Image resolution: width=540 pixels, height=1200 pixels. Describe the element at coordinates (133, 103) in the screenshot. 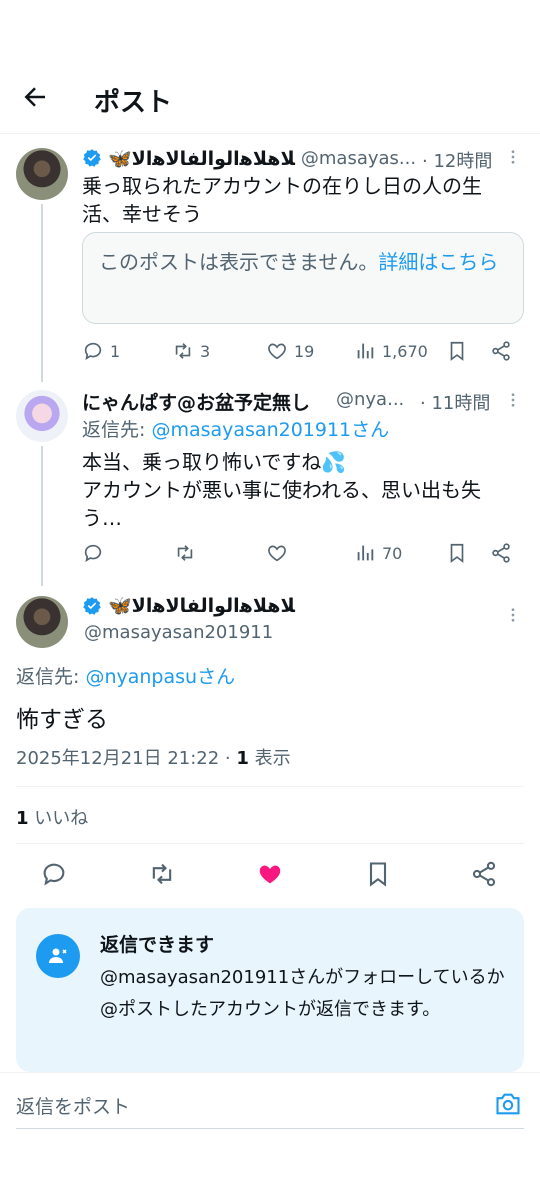

I see `page-title: ポスト` at that location.